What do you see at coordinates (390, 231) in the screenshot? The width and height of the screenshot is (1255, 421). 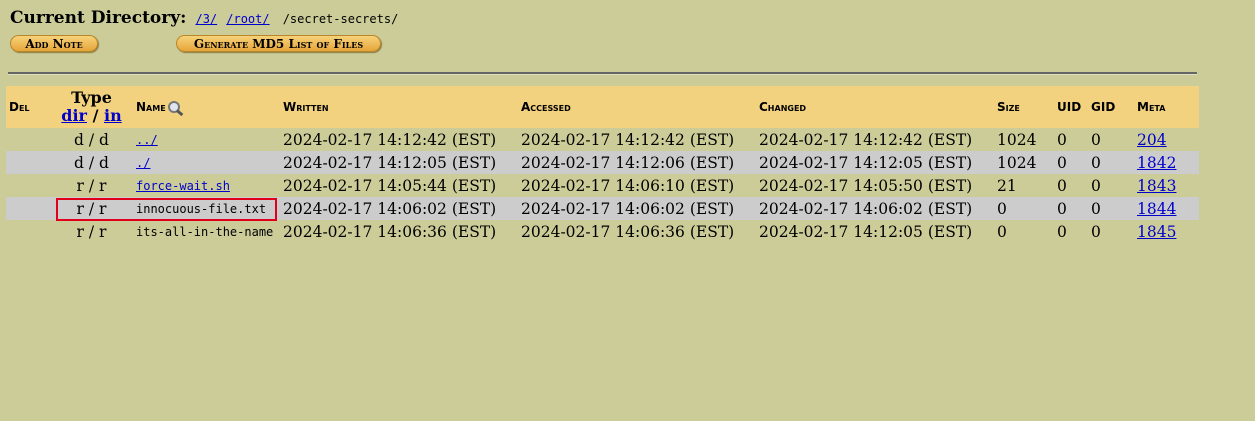 I see `written-cell: 2024-02-17 14:06:36 (EST)` at bounding box center [390, 231].